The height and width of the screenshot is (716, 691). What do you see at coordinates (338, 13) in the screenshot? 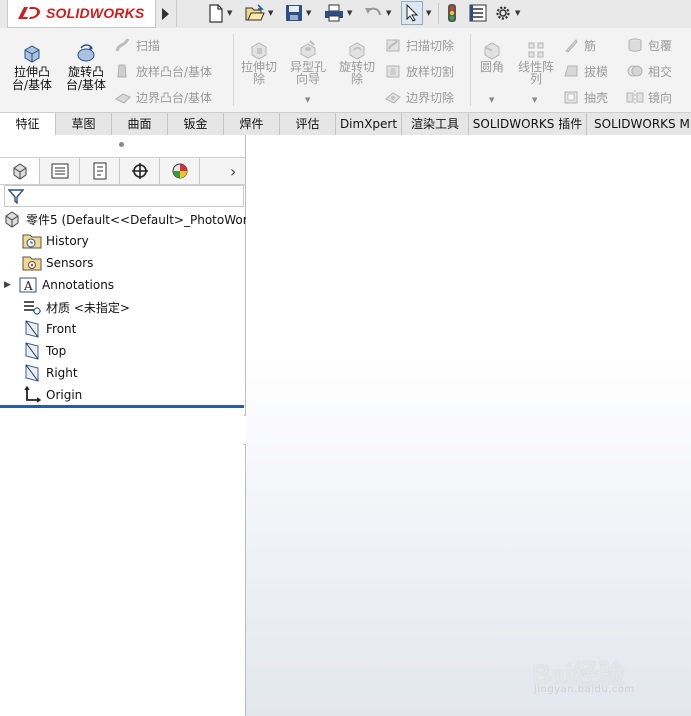
I see `print-button: ▼` at bounding box center [338, 13].